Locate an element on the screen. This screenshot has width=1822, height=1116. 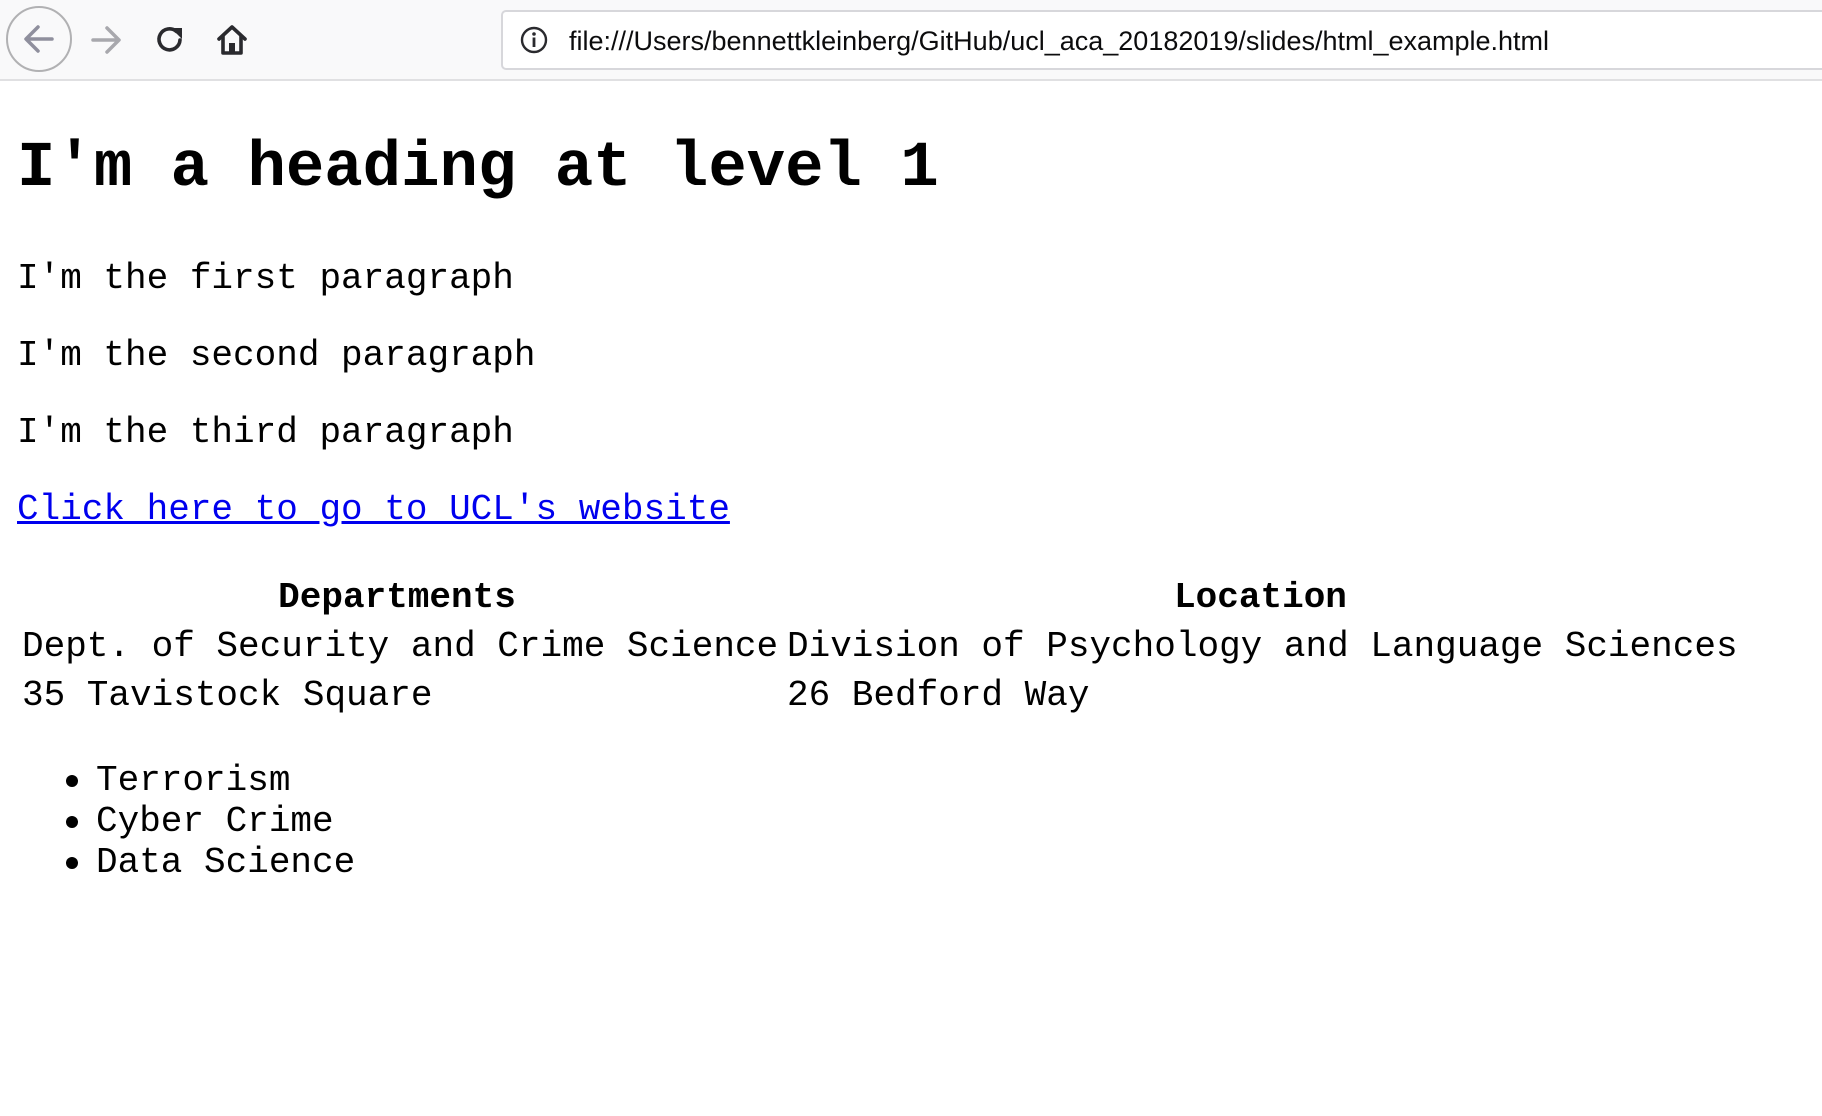
home-icon is located at coordinates (232, 40).